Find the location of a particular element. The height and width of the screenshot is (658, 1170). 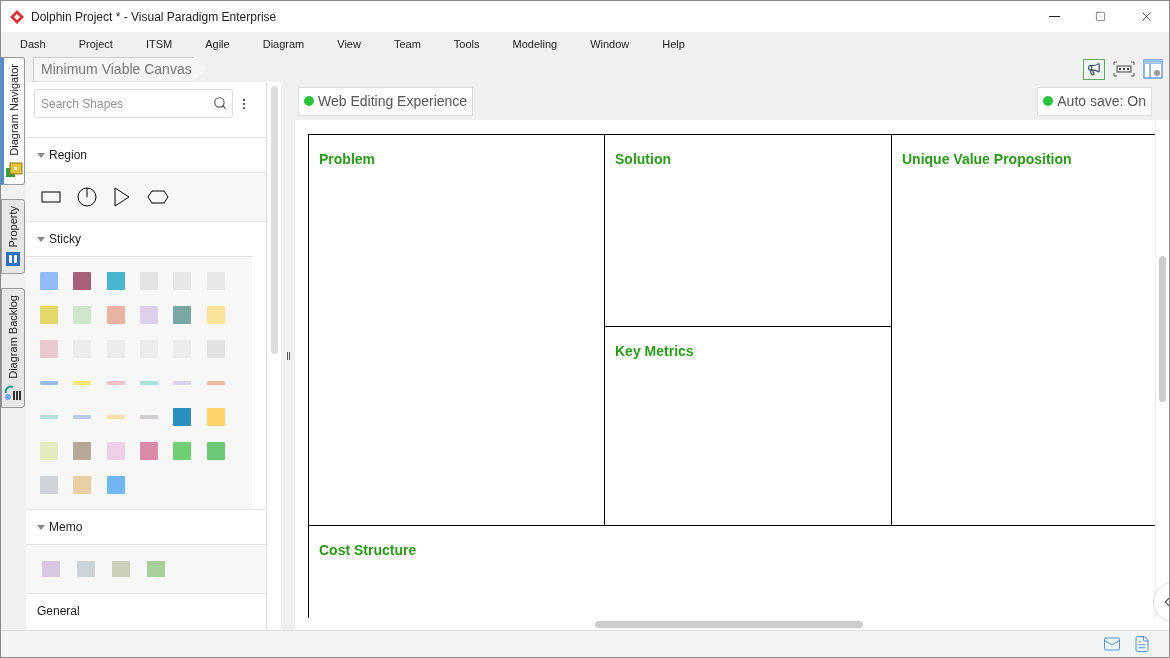

search-field: Search Shapes is located at coordinates (133, 103).